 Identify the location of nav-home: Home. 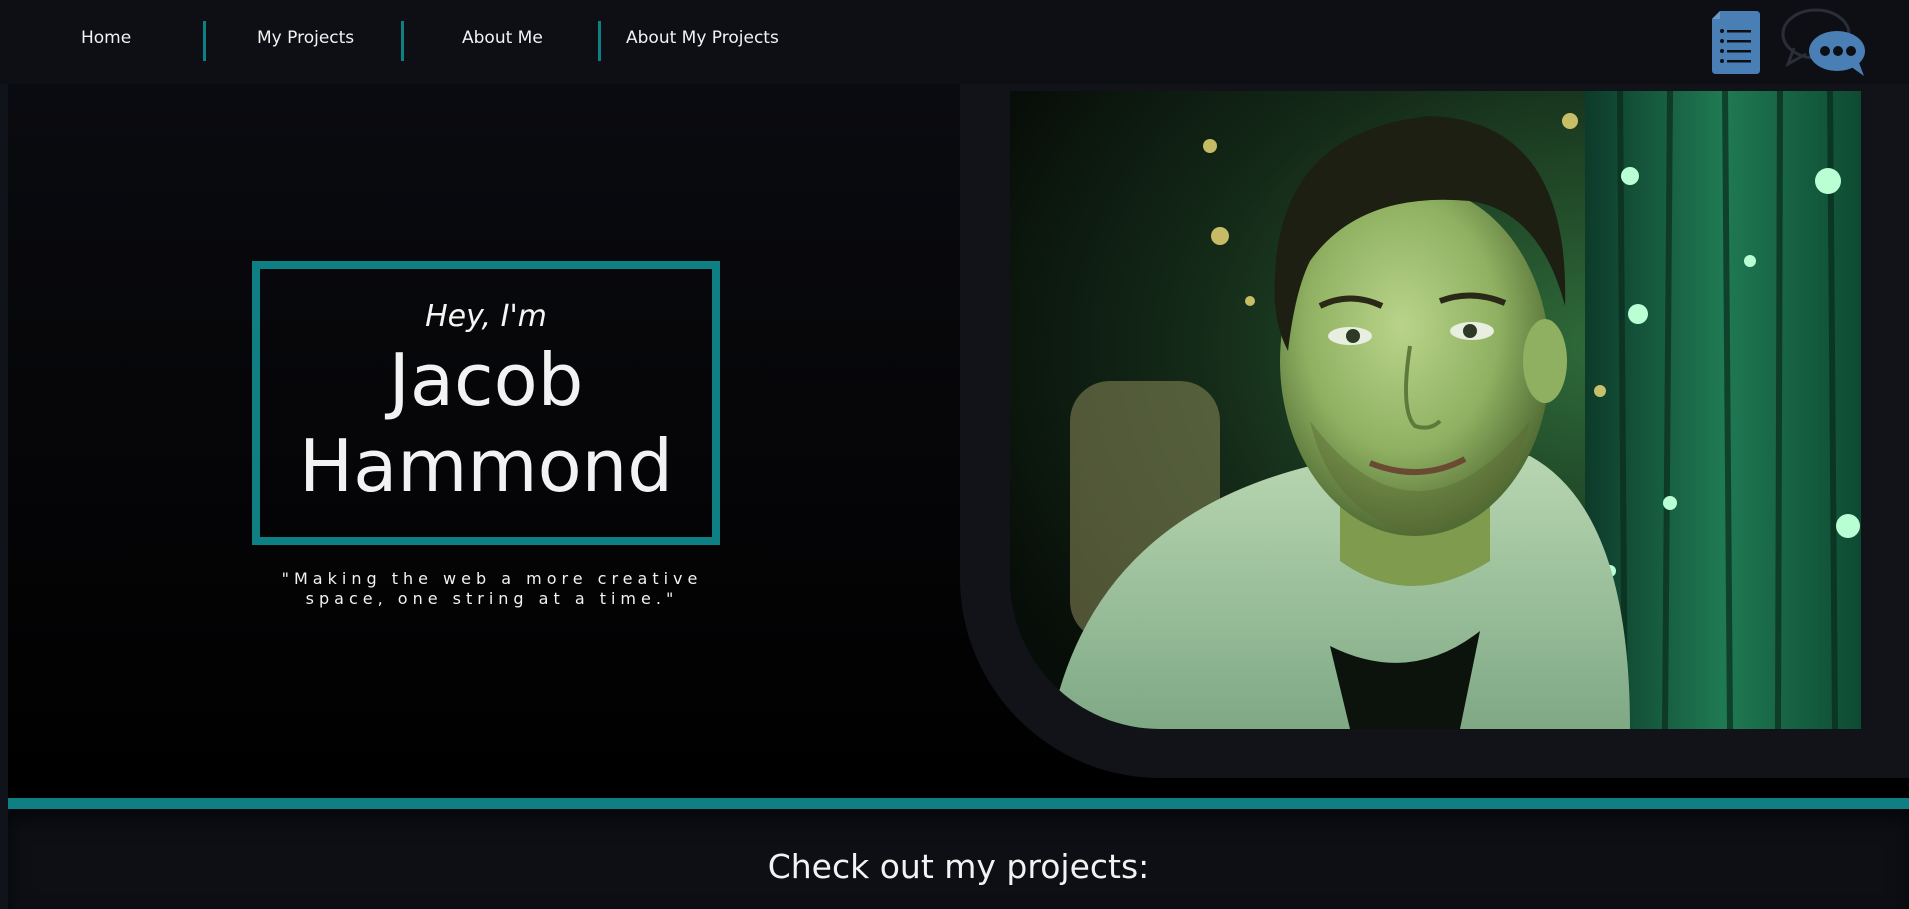
(106, 38).